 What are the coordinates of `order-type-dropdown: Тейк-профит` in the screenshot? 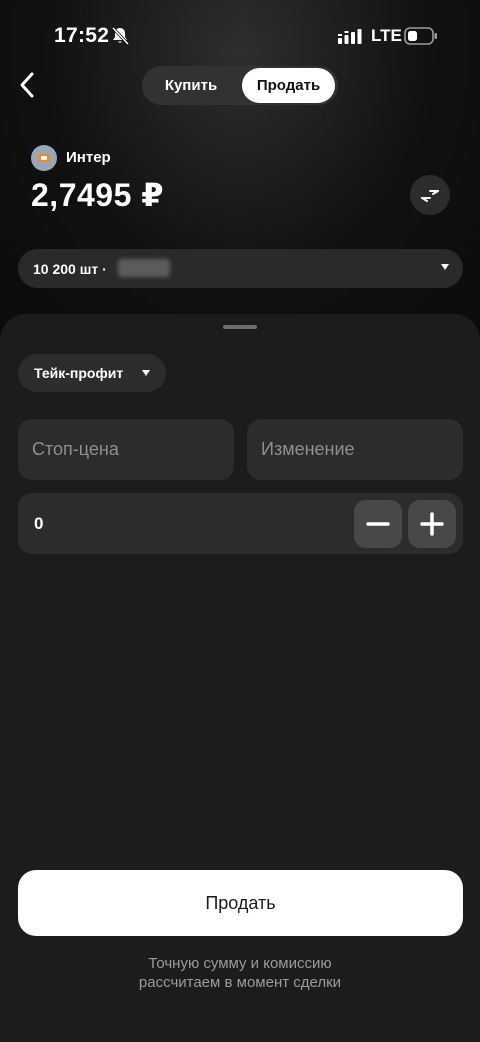 It's located at (92, 373).